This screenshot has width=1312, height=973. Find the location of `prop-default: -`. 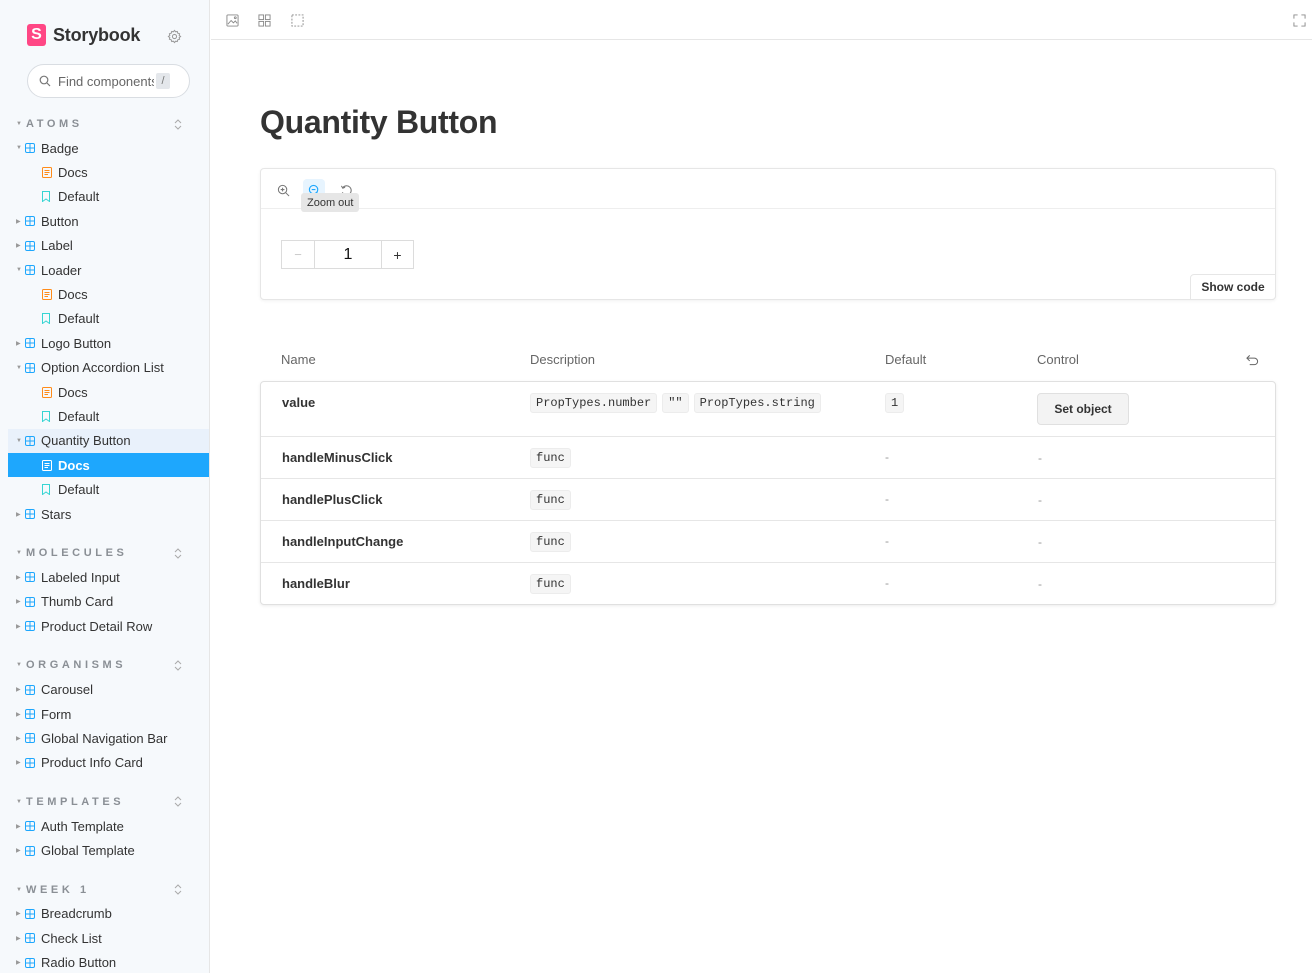

prop-default: - is located at coordinates (887, 583).